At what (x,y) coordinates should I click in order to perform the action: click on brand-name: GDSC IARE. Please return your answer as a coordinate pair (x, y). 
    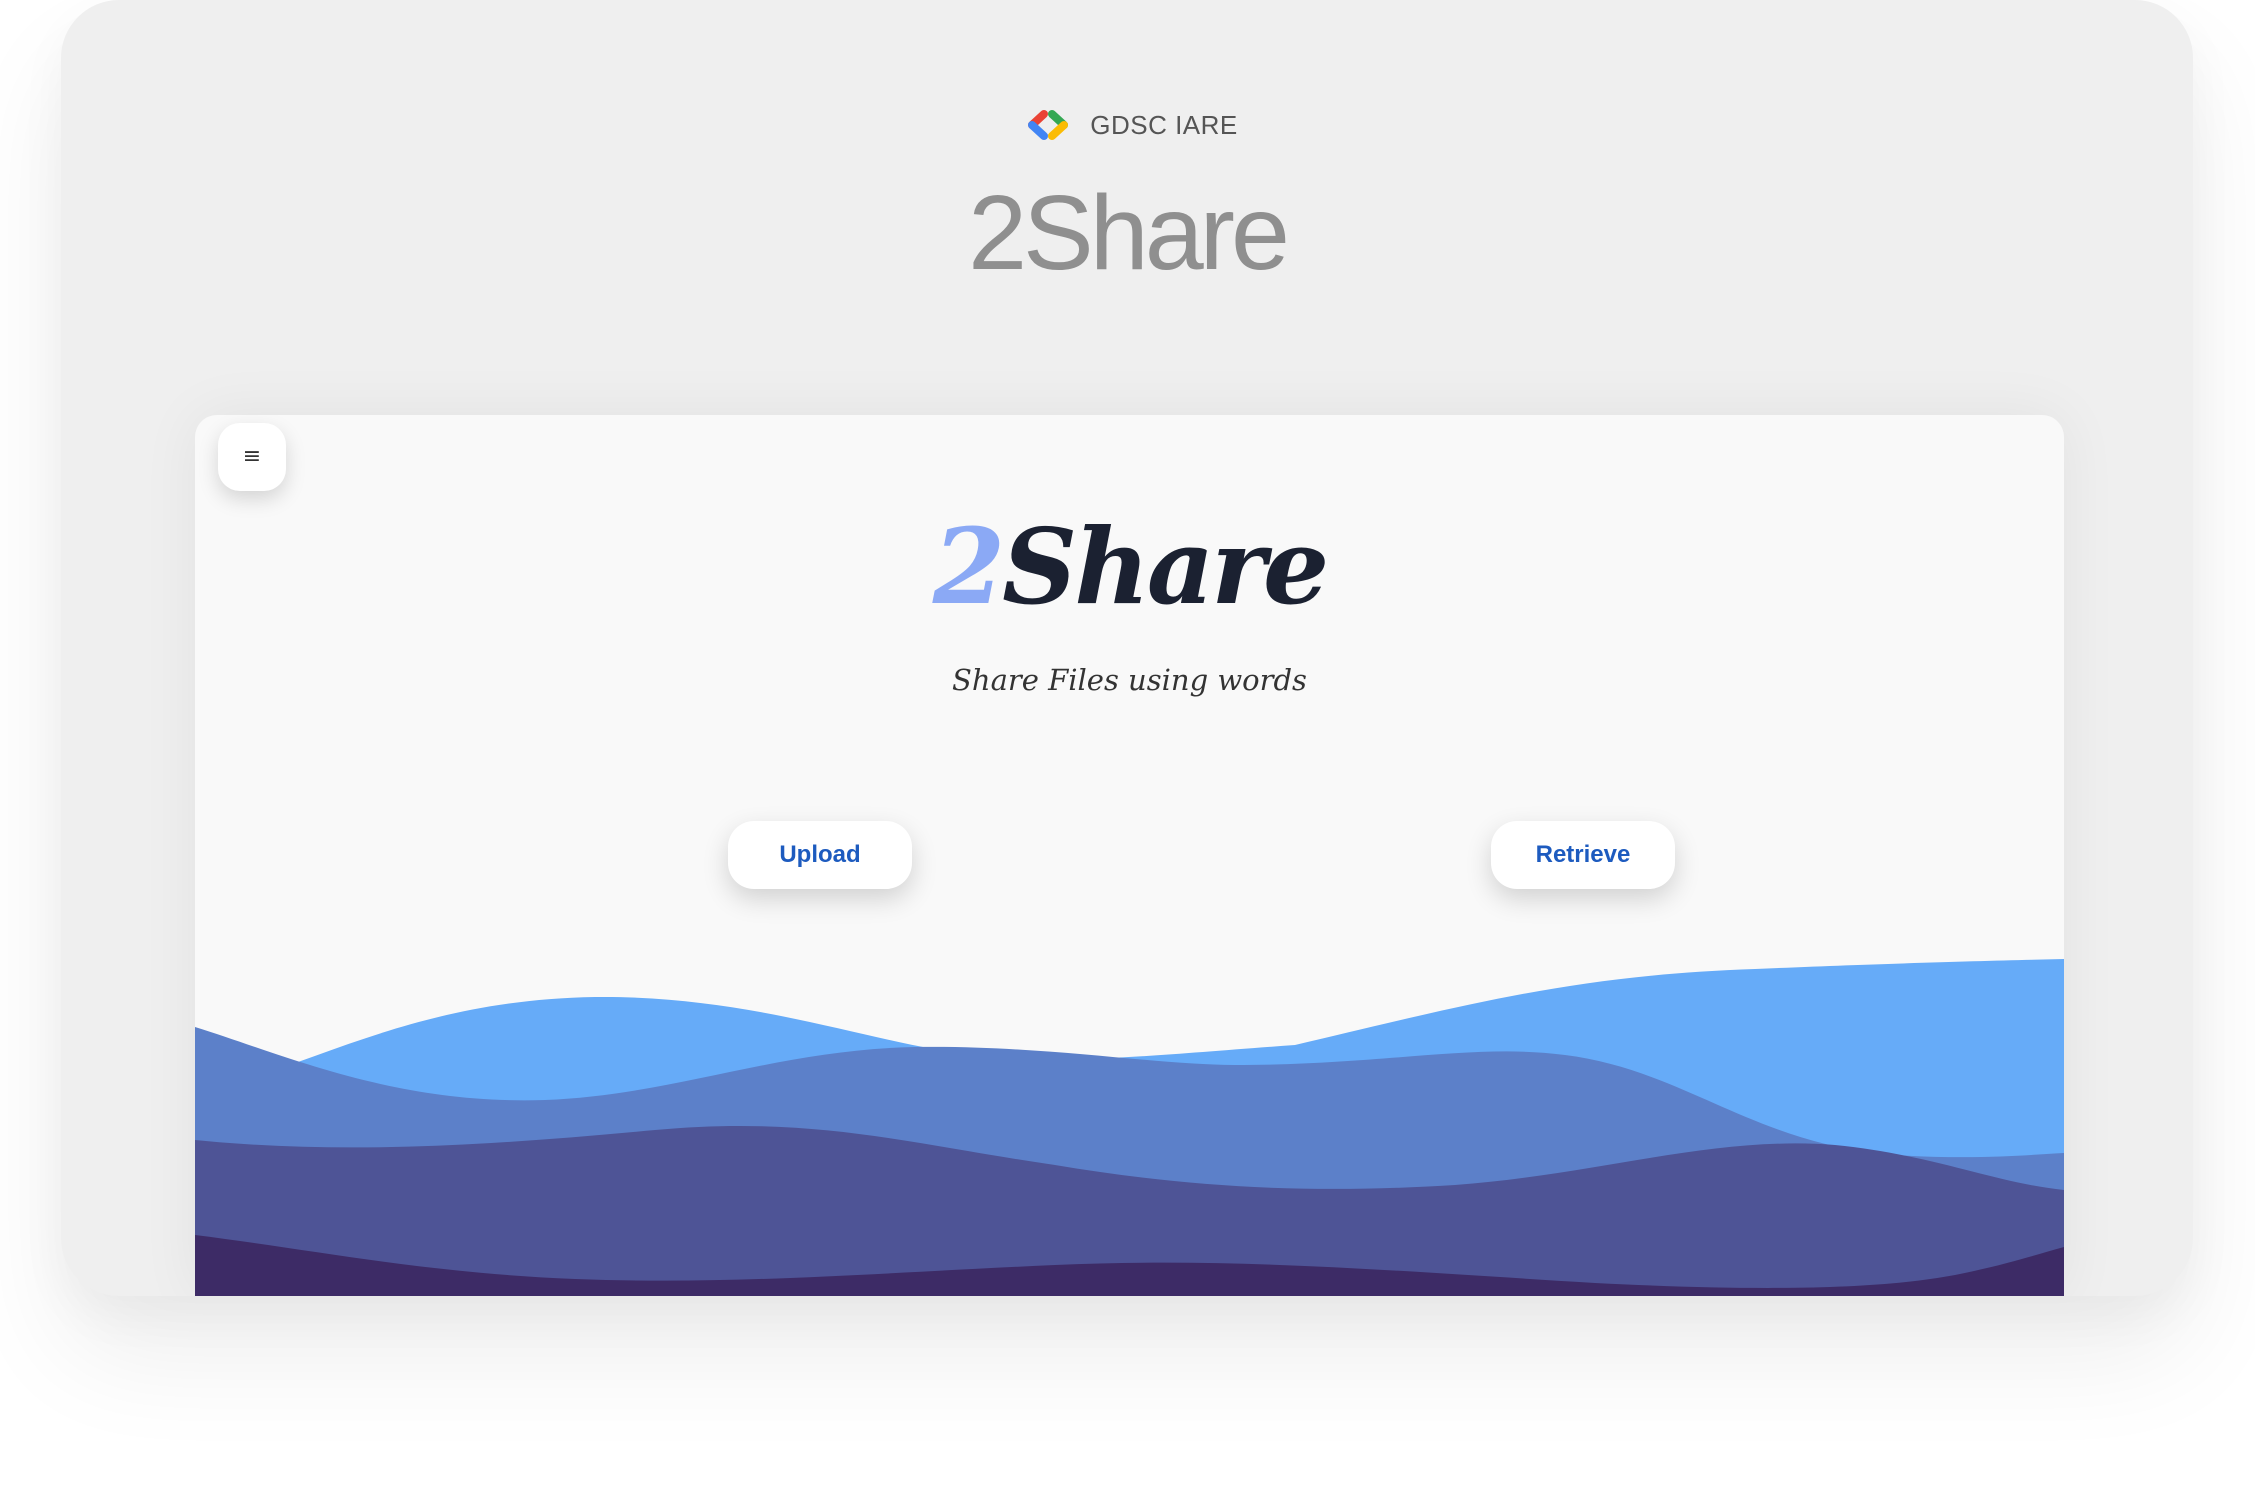
    Looking at the image, I should click on (1164, 124).